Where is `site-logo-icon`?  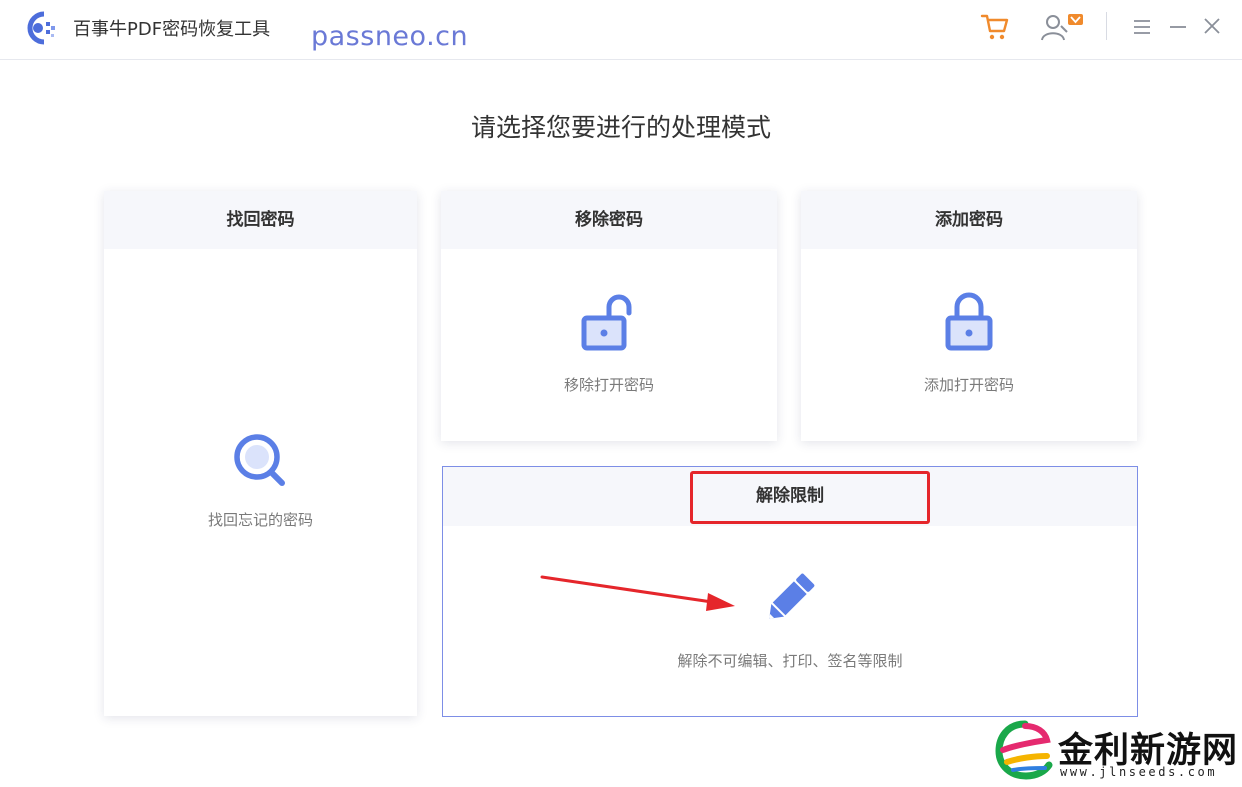 site-logo-icon is located at coordinates (1024, 750).